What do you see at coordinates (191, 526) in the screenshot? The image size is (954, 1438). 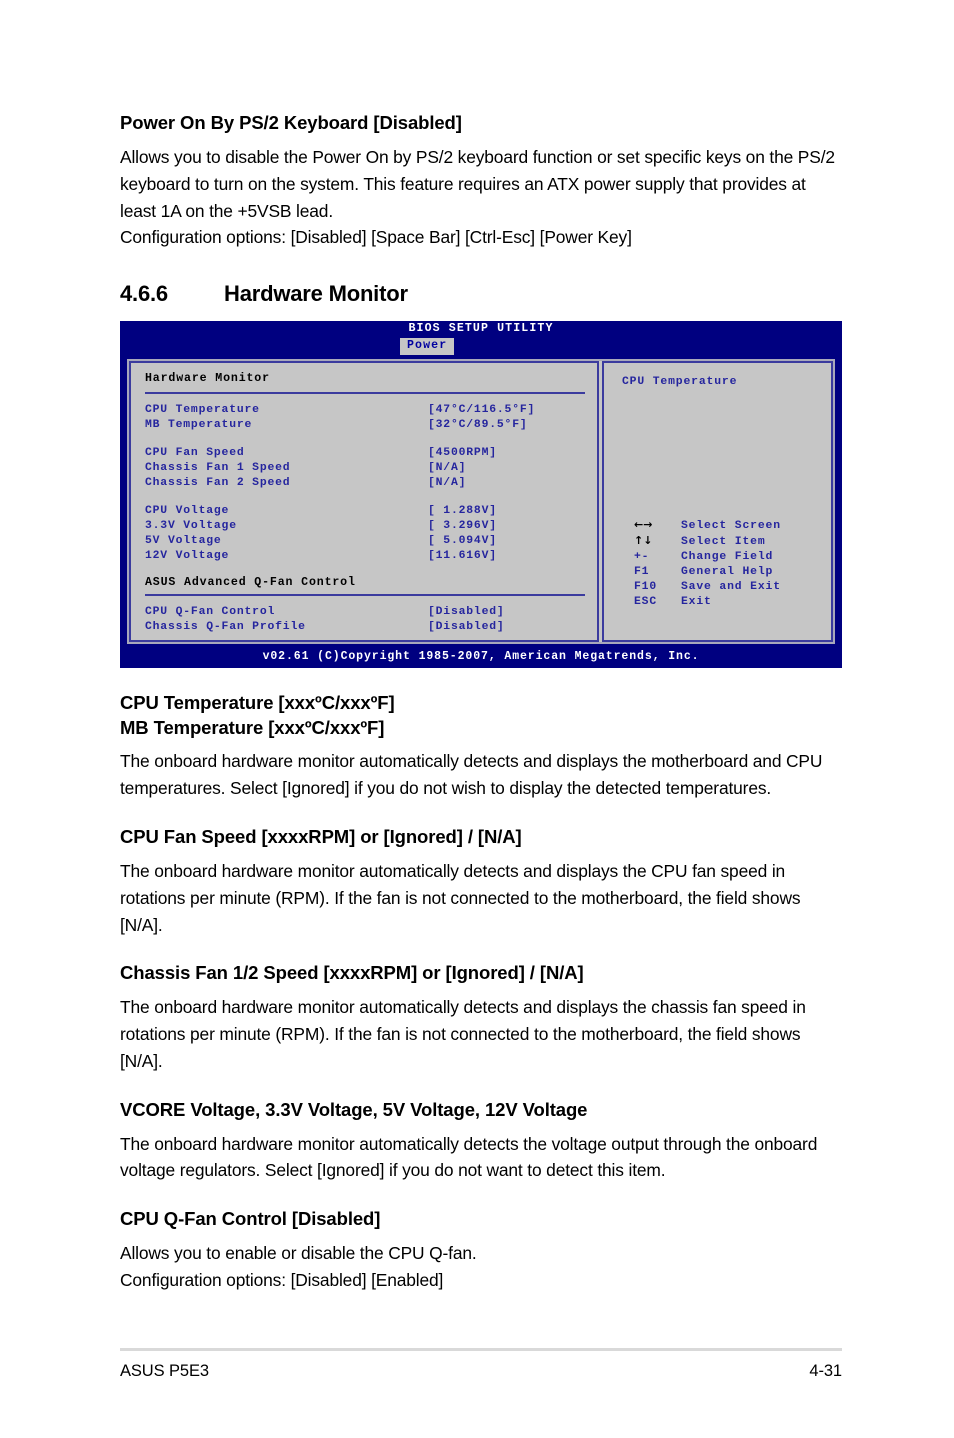 I see `item-label: 3.3V Voltage` at bounding box center [191, 526].